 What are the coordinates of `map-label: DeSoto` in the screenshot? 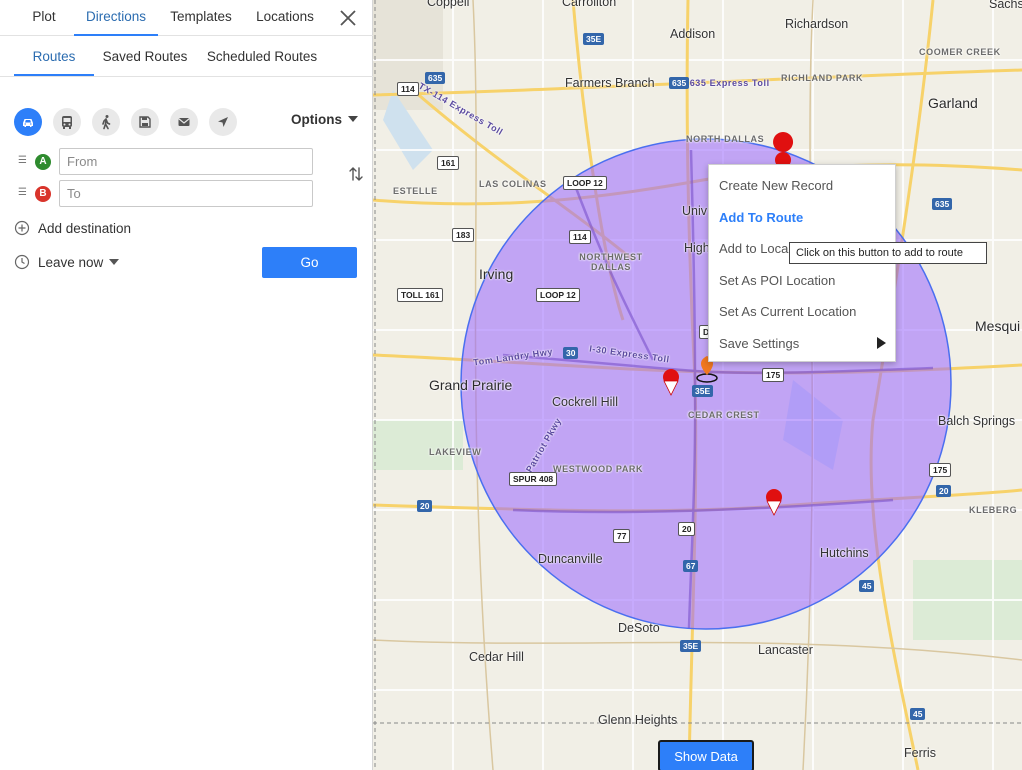 It's located at (639, 628).